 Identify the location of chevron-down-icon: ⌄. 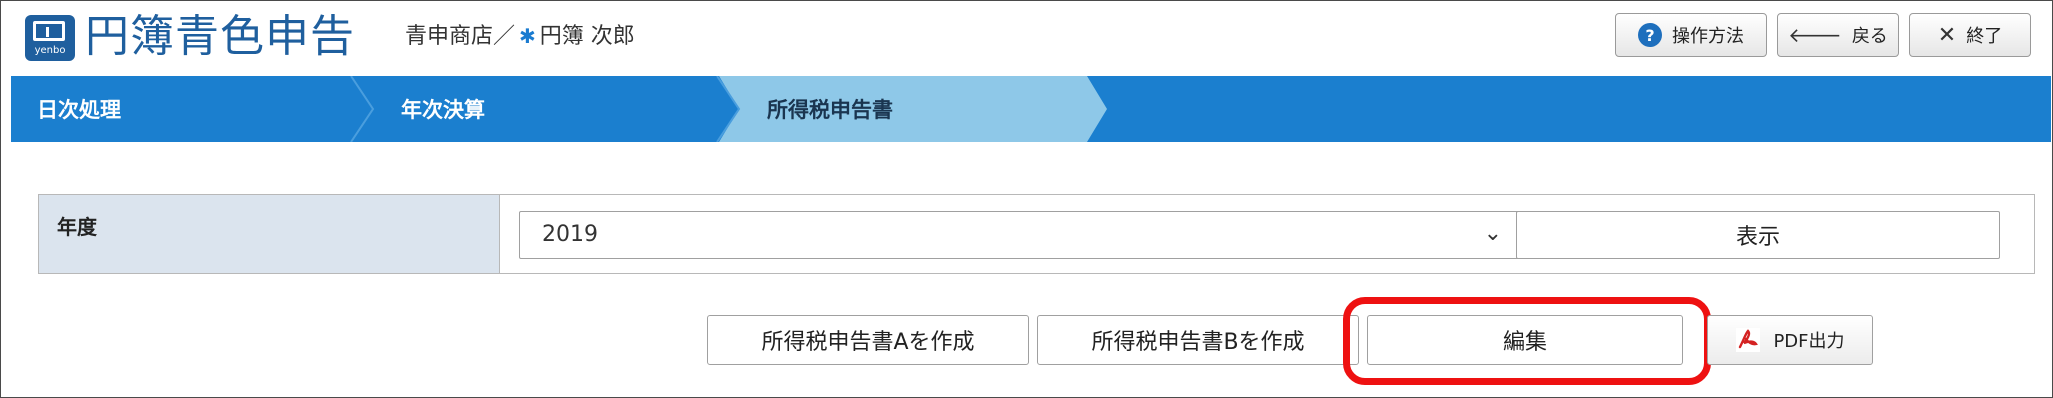
(1492, 233).